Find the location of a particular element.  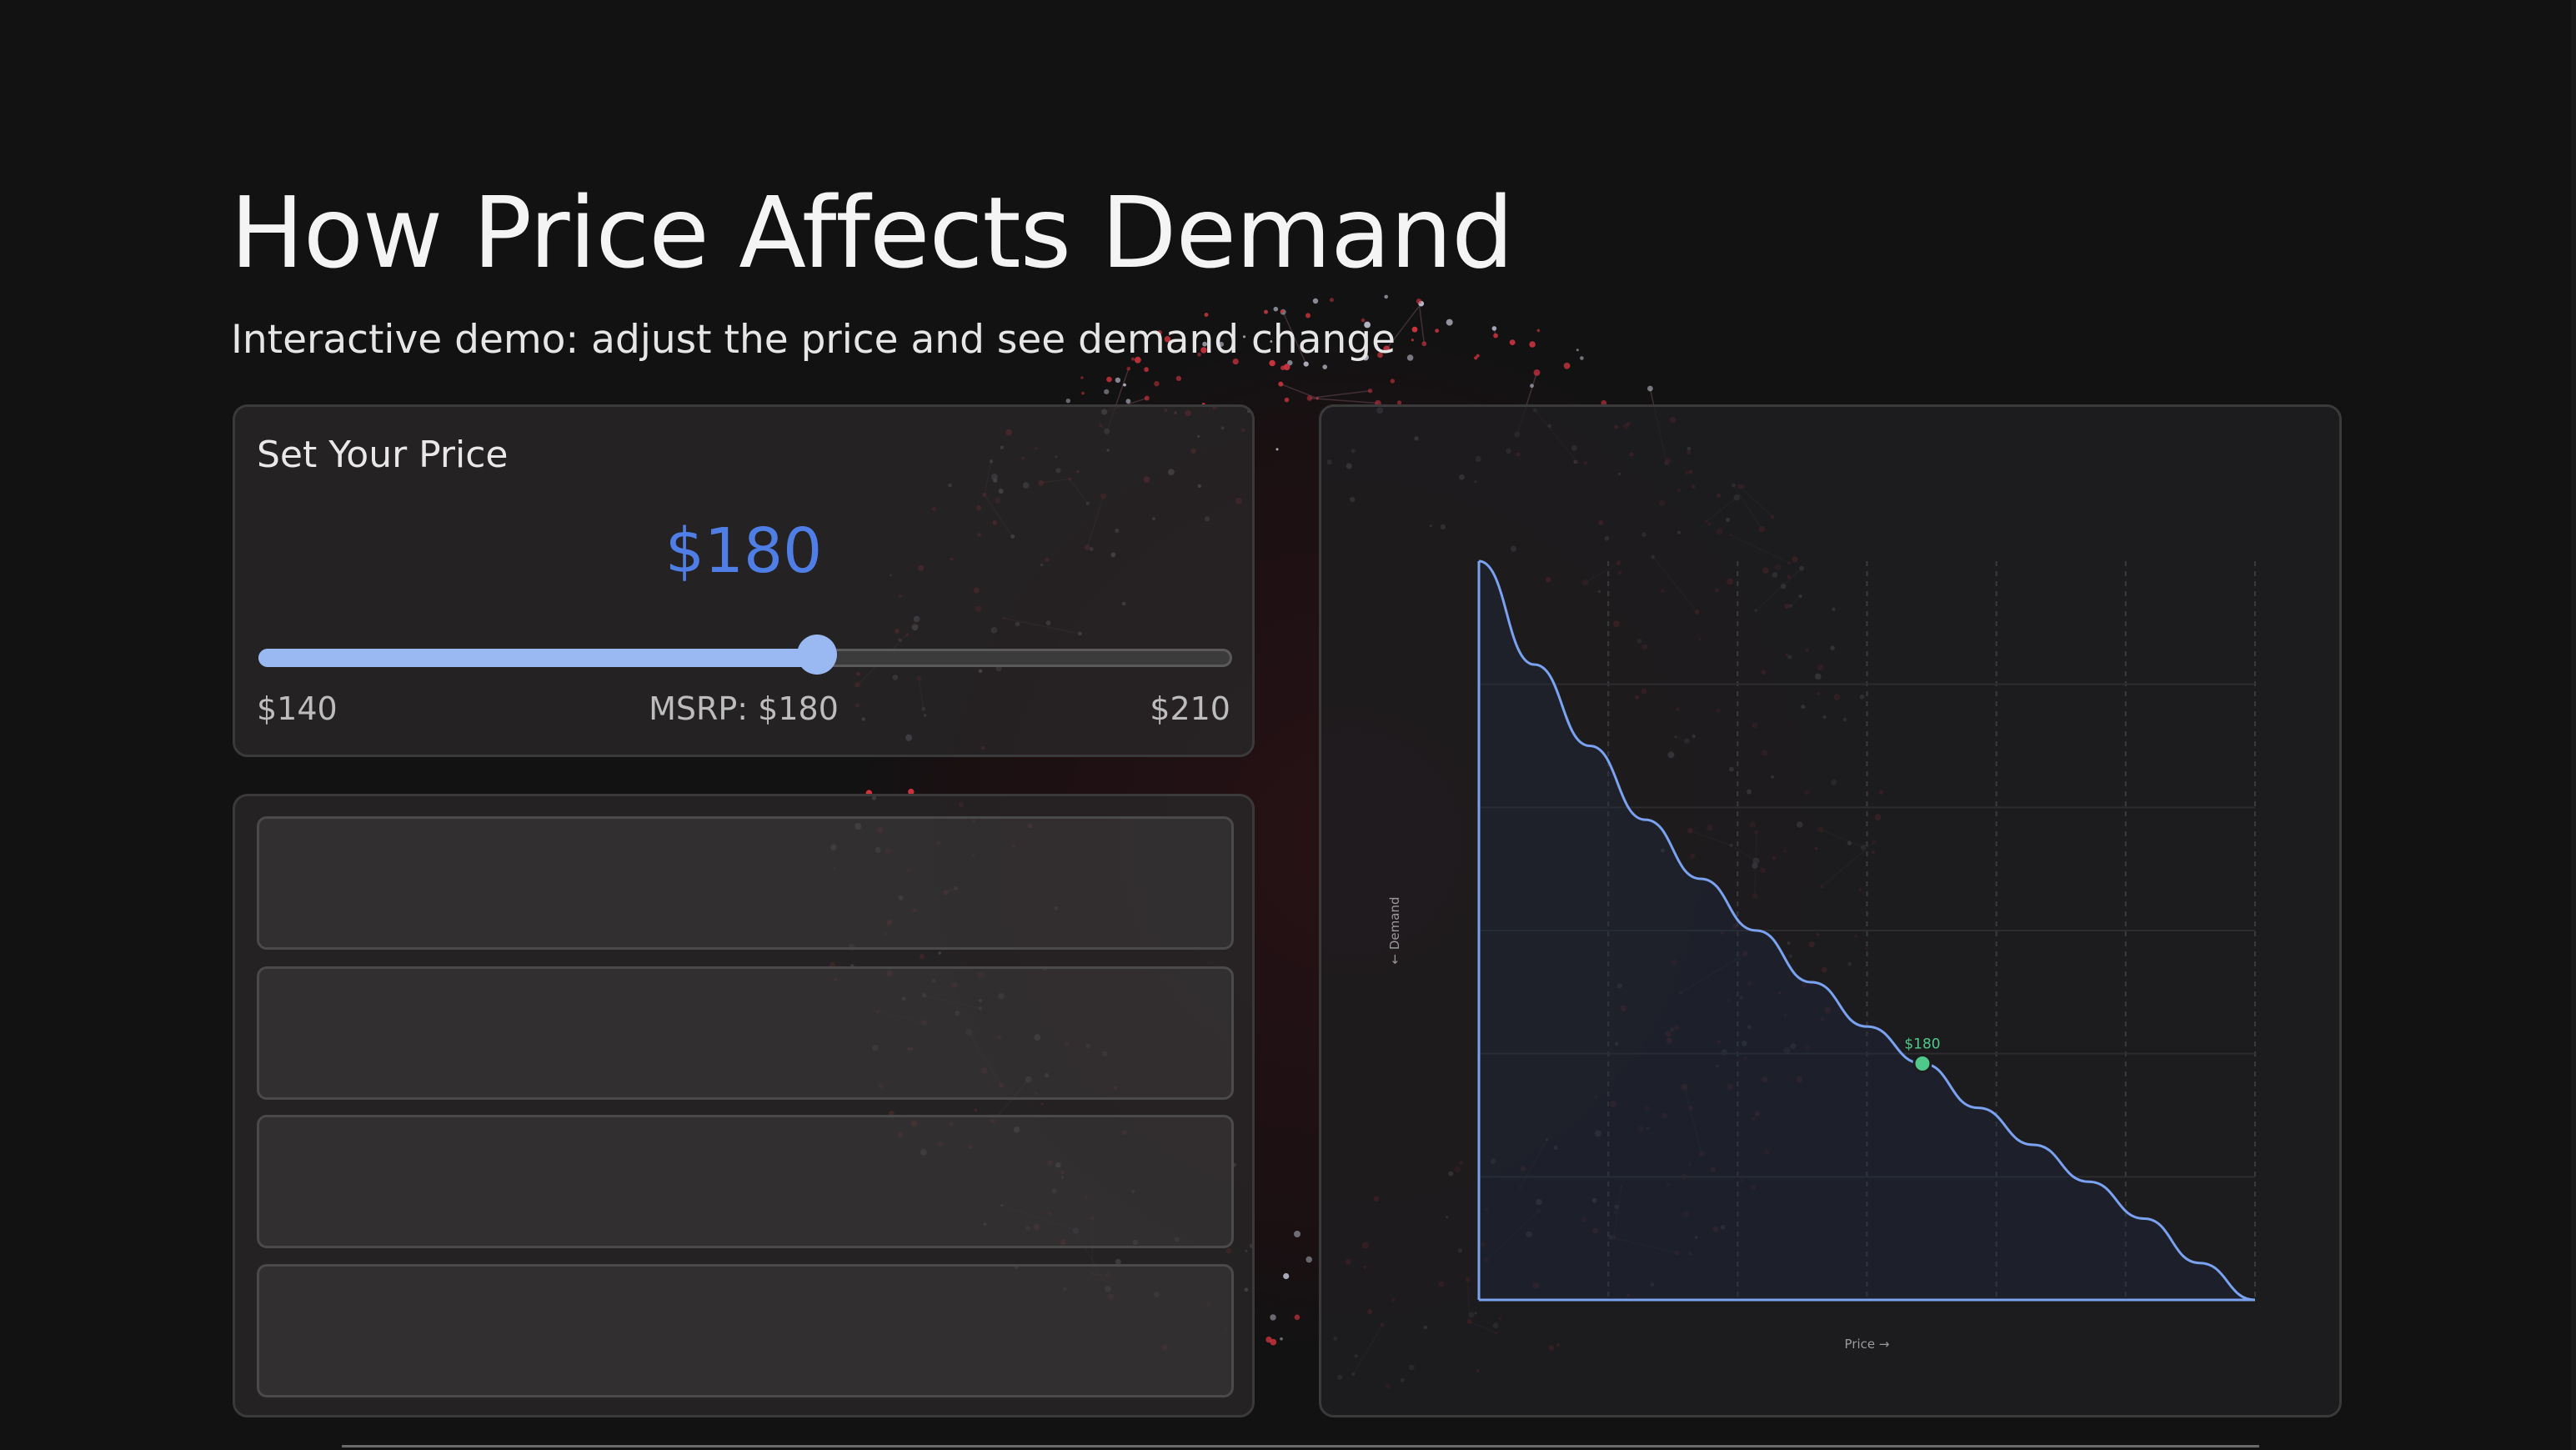

price-card-heading: Set Your Price is located at coordinates (383, 455).